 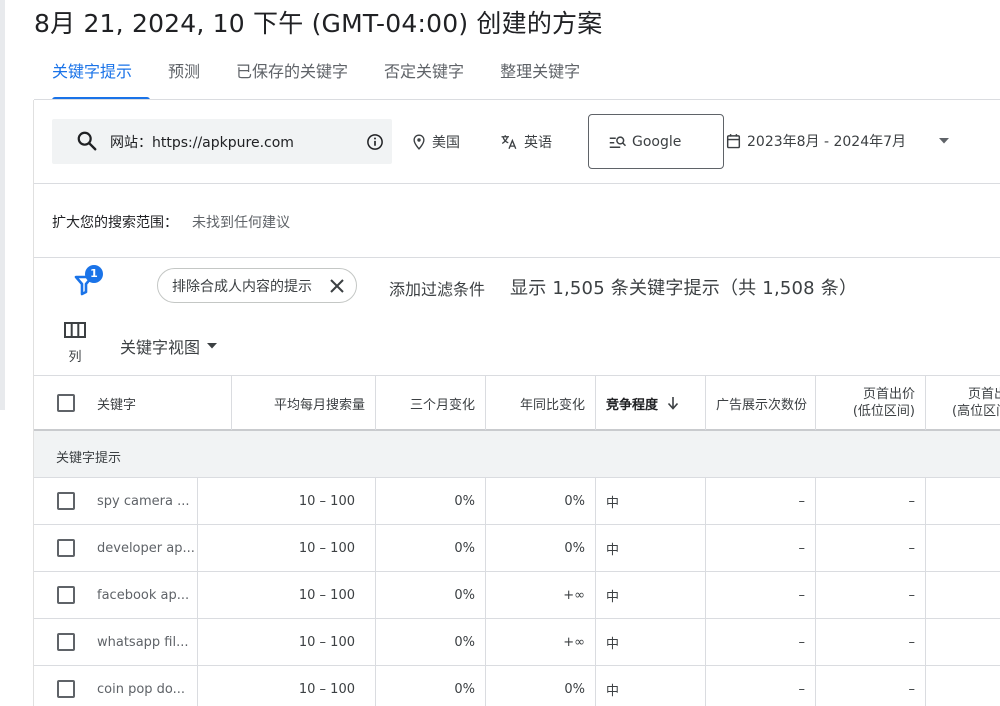 I want to click on group-label: 关键字提示, so click(x=89, y=458).